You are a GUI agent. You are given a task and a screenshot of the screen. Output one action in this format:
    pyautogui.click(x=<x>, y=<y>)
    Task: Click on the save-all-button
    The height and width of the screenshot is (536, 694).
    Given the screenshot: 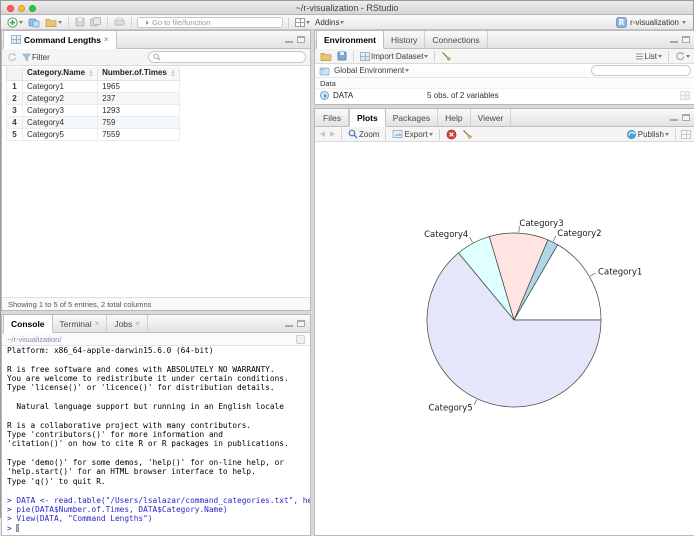 What is the action you would take?
    pyautogui.click(x=95, y=22)
    